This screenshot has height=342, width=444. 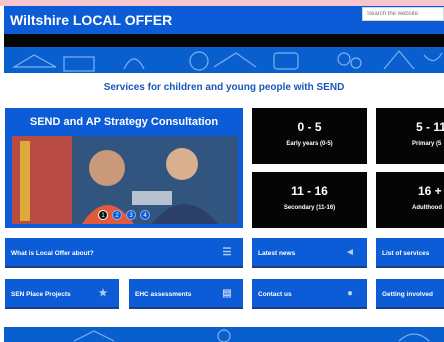 I want to click on link-sen-place-projects: SEN Place Projects ★, so click(x=62, y=294).